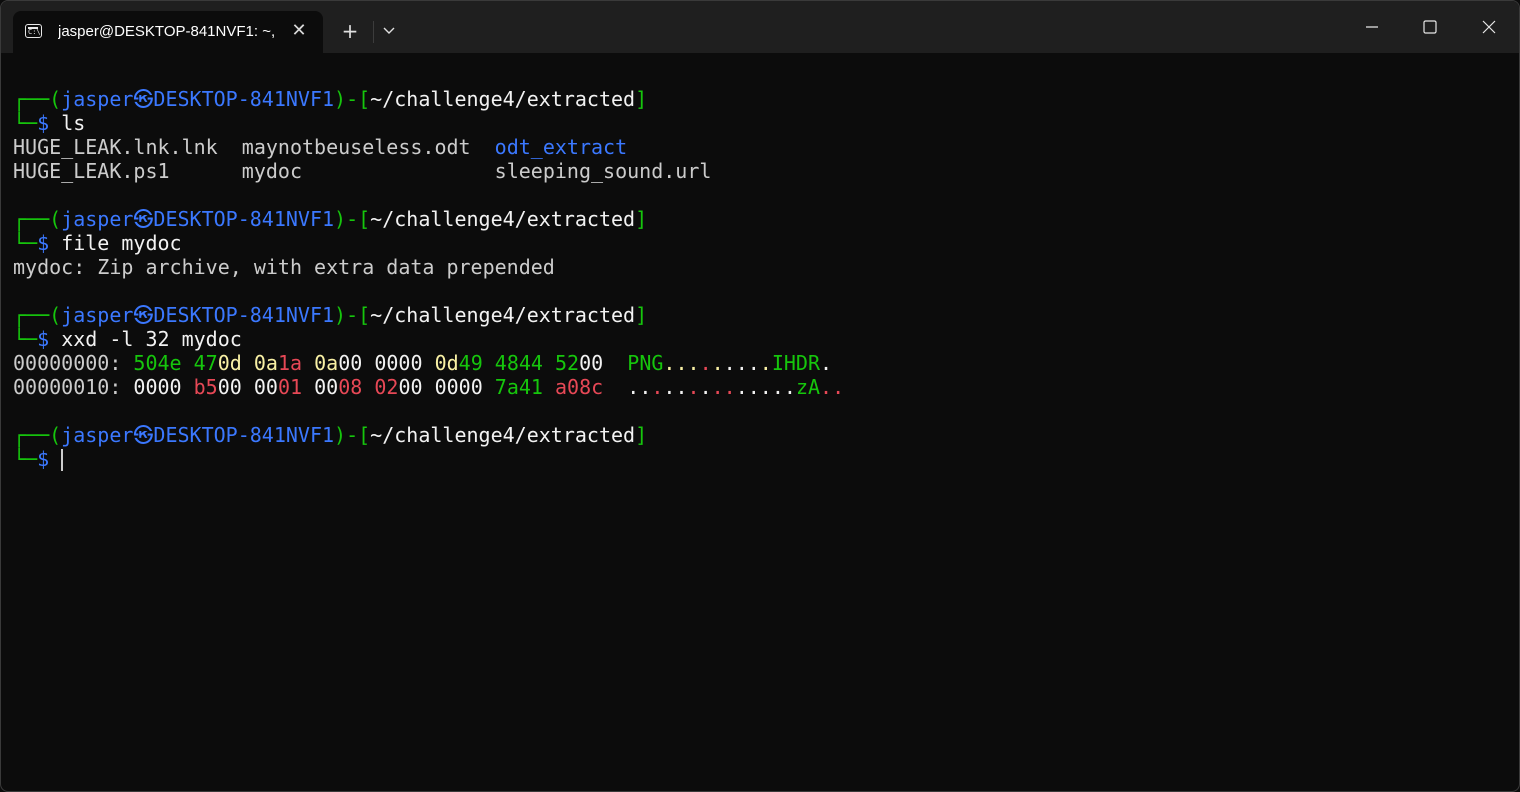  What do you see at coordinates (127, 147) in the screenshot?
I see `output-segment: HUGE_LEAK.lnk.lnk` at bounding box center [127, 147].